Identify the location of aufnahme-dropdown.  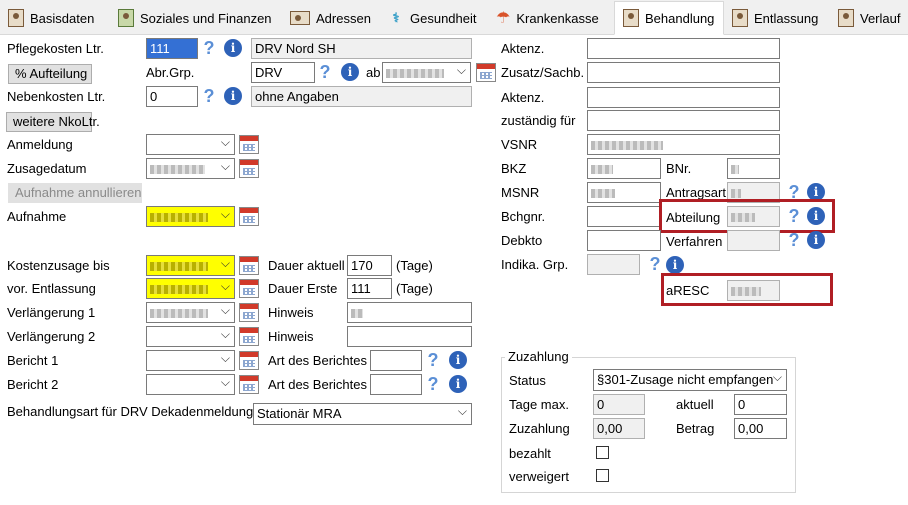
(190, 216).